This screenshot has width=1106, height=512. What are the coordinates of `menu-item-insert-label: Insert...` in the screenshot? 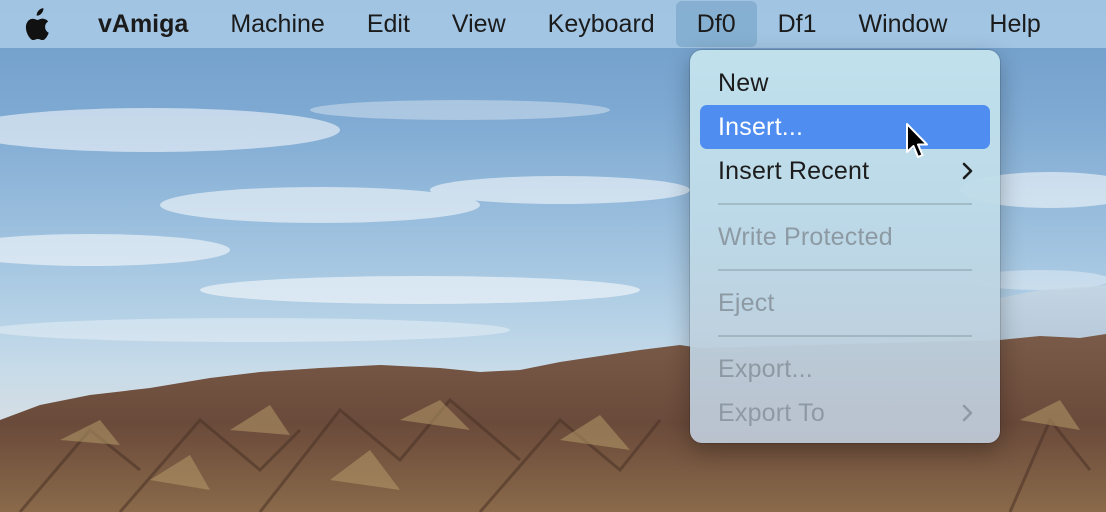 It's located at (761, 127).